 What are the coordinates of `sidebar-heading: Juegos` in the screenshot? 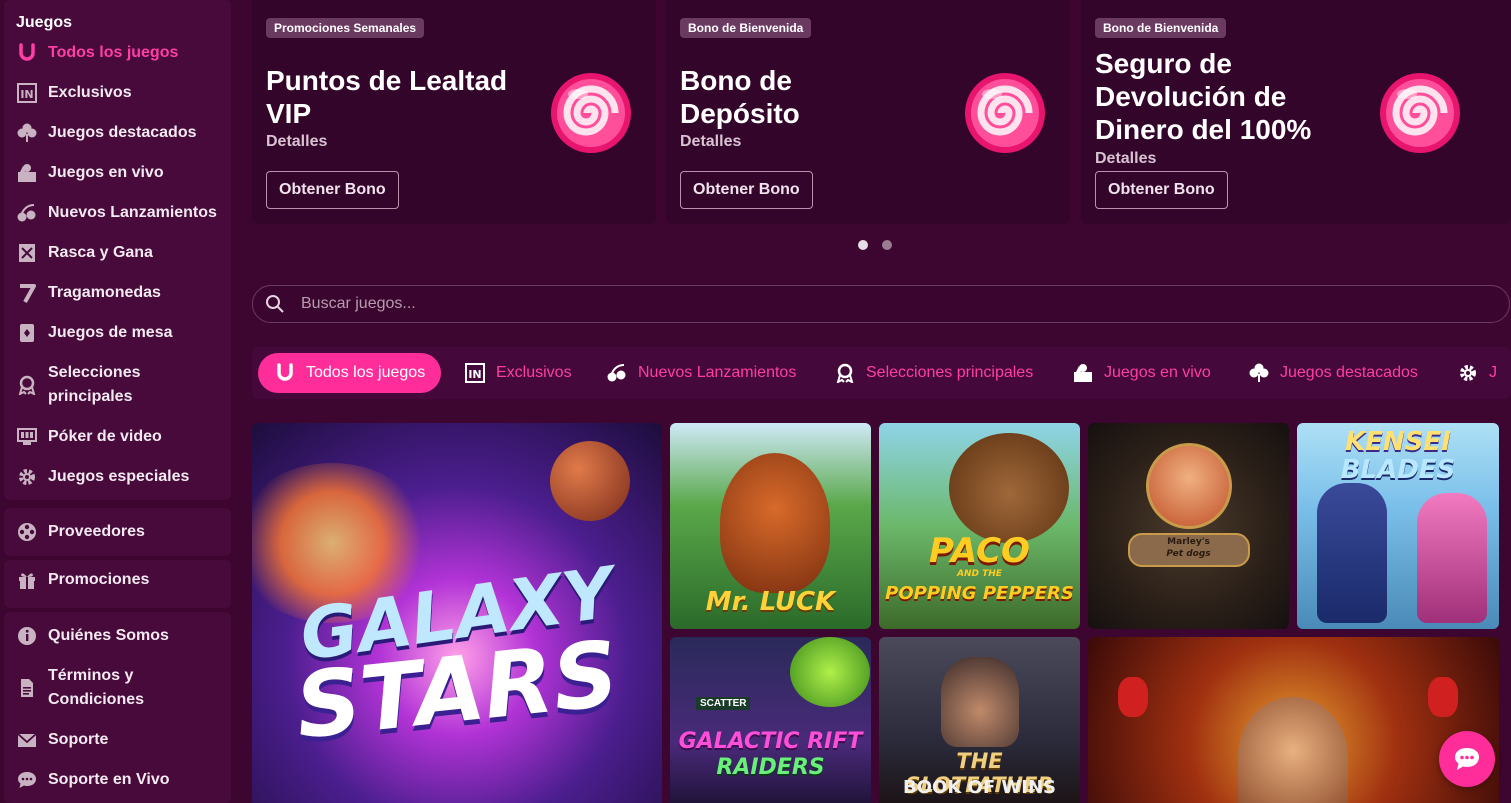 It's located at (44, 22).